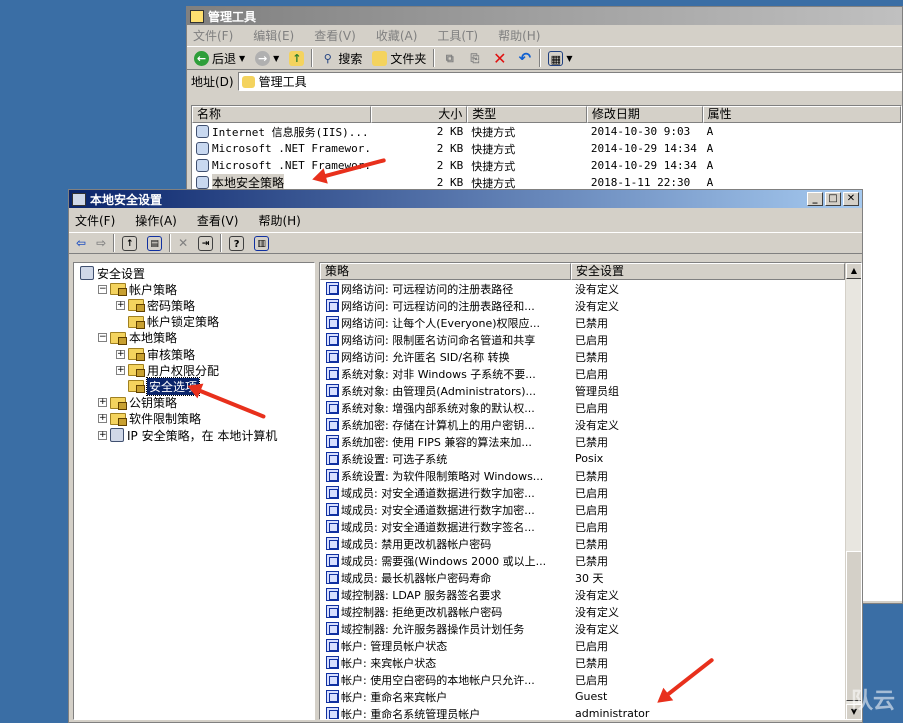 This screenshot has height=723, width=903. I want to click on forward-button: → ▼, so click(267, 58).